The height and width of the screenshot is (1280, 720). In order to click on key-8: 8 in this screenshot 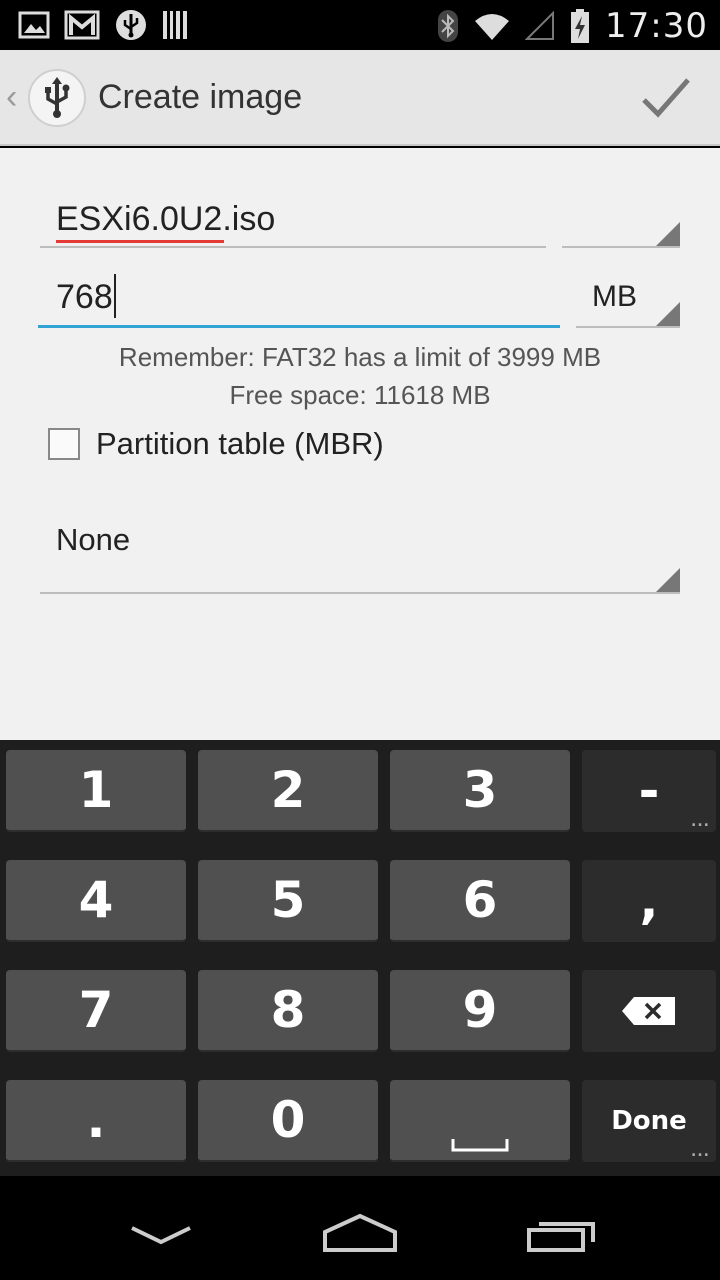, I will do `click(288, 1011)`.